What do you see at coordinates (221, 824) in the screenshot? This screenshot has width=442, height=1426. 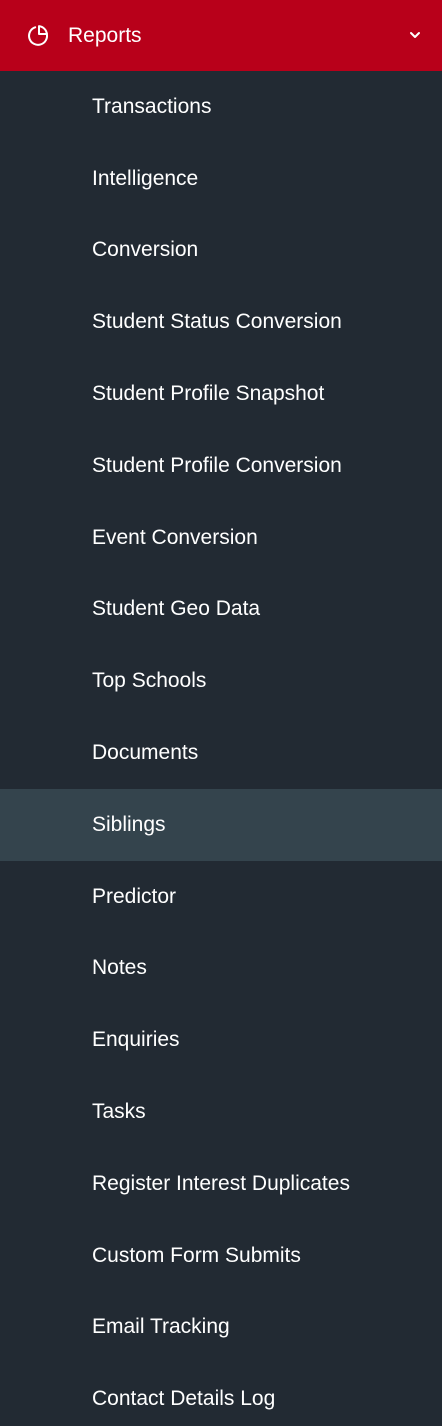 I see `submenu-item-siblings: Siblings` at bounding box center [221, 824].